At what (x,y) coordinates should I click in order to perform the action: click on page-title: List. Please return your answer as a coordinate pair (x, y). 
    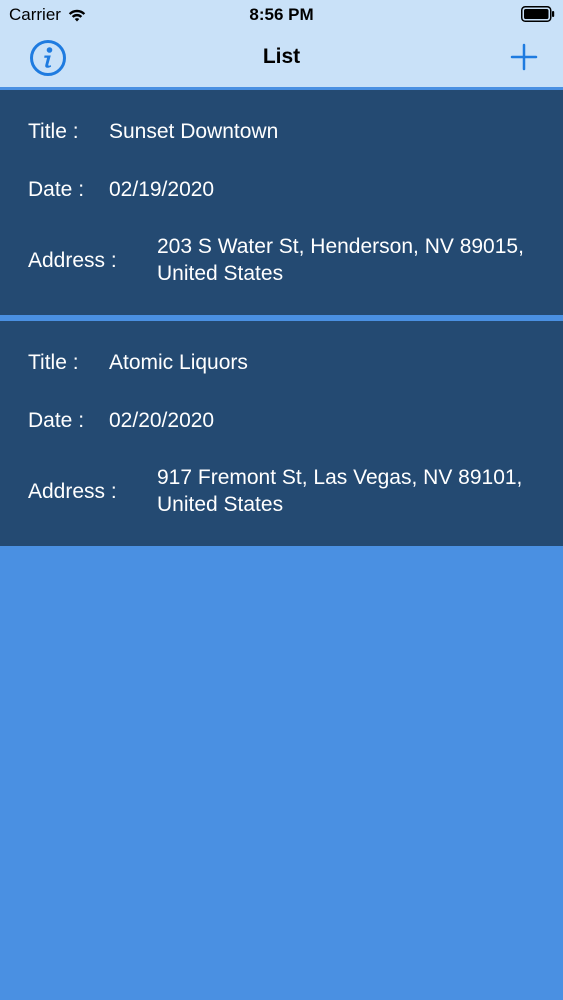
    Looking at the image, I should click on (281, 56).